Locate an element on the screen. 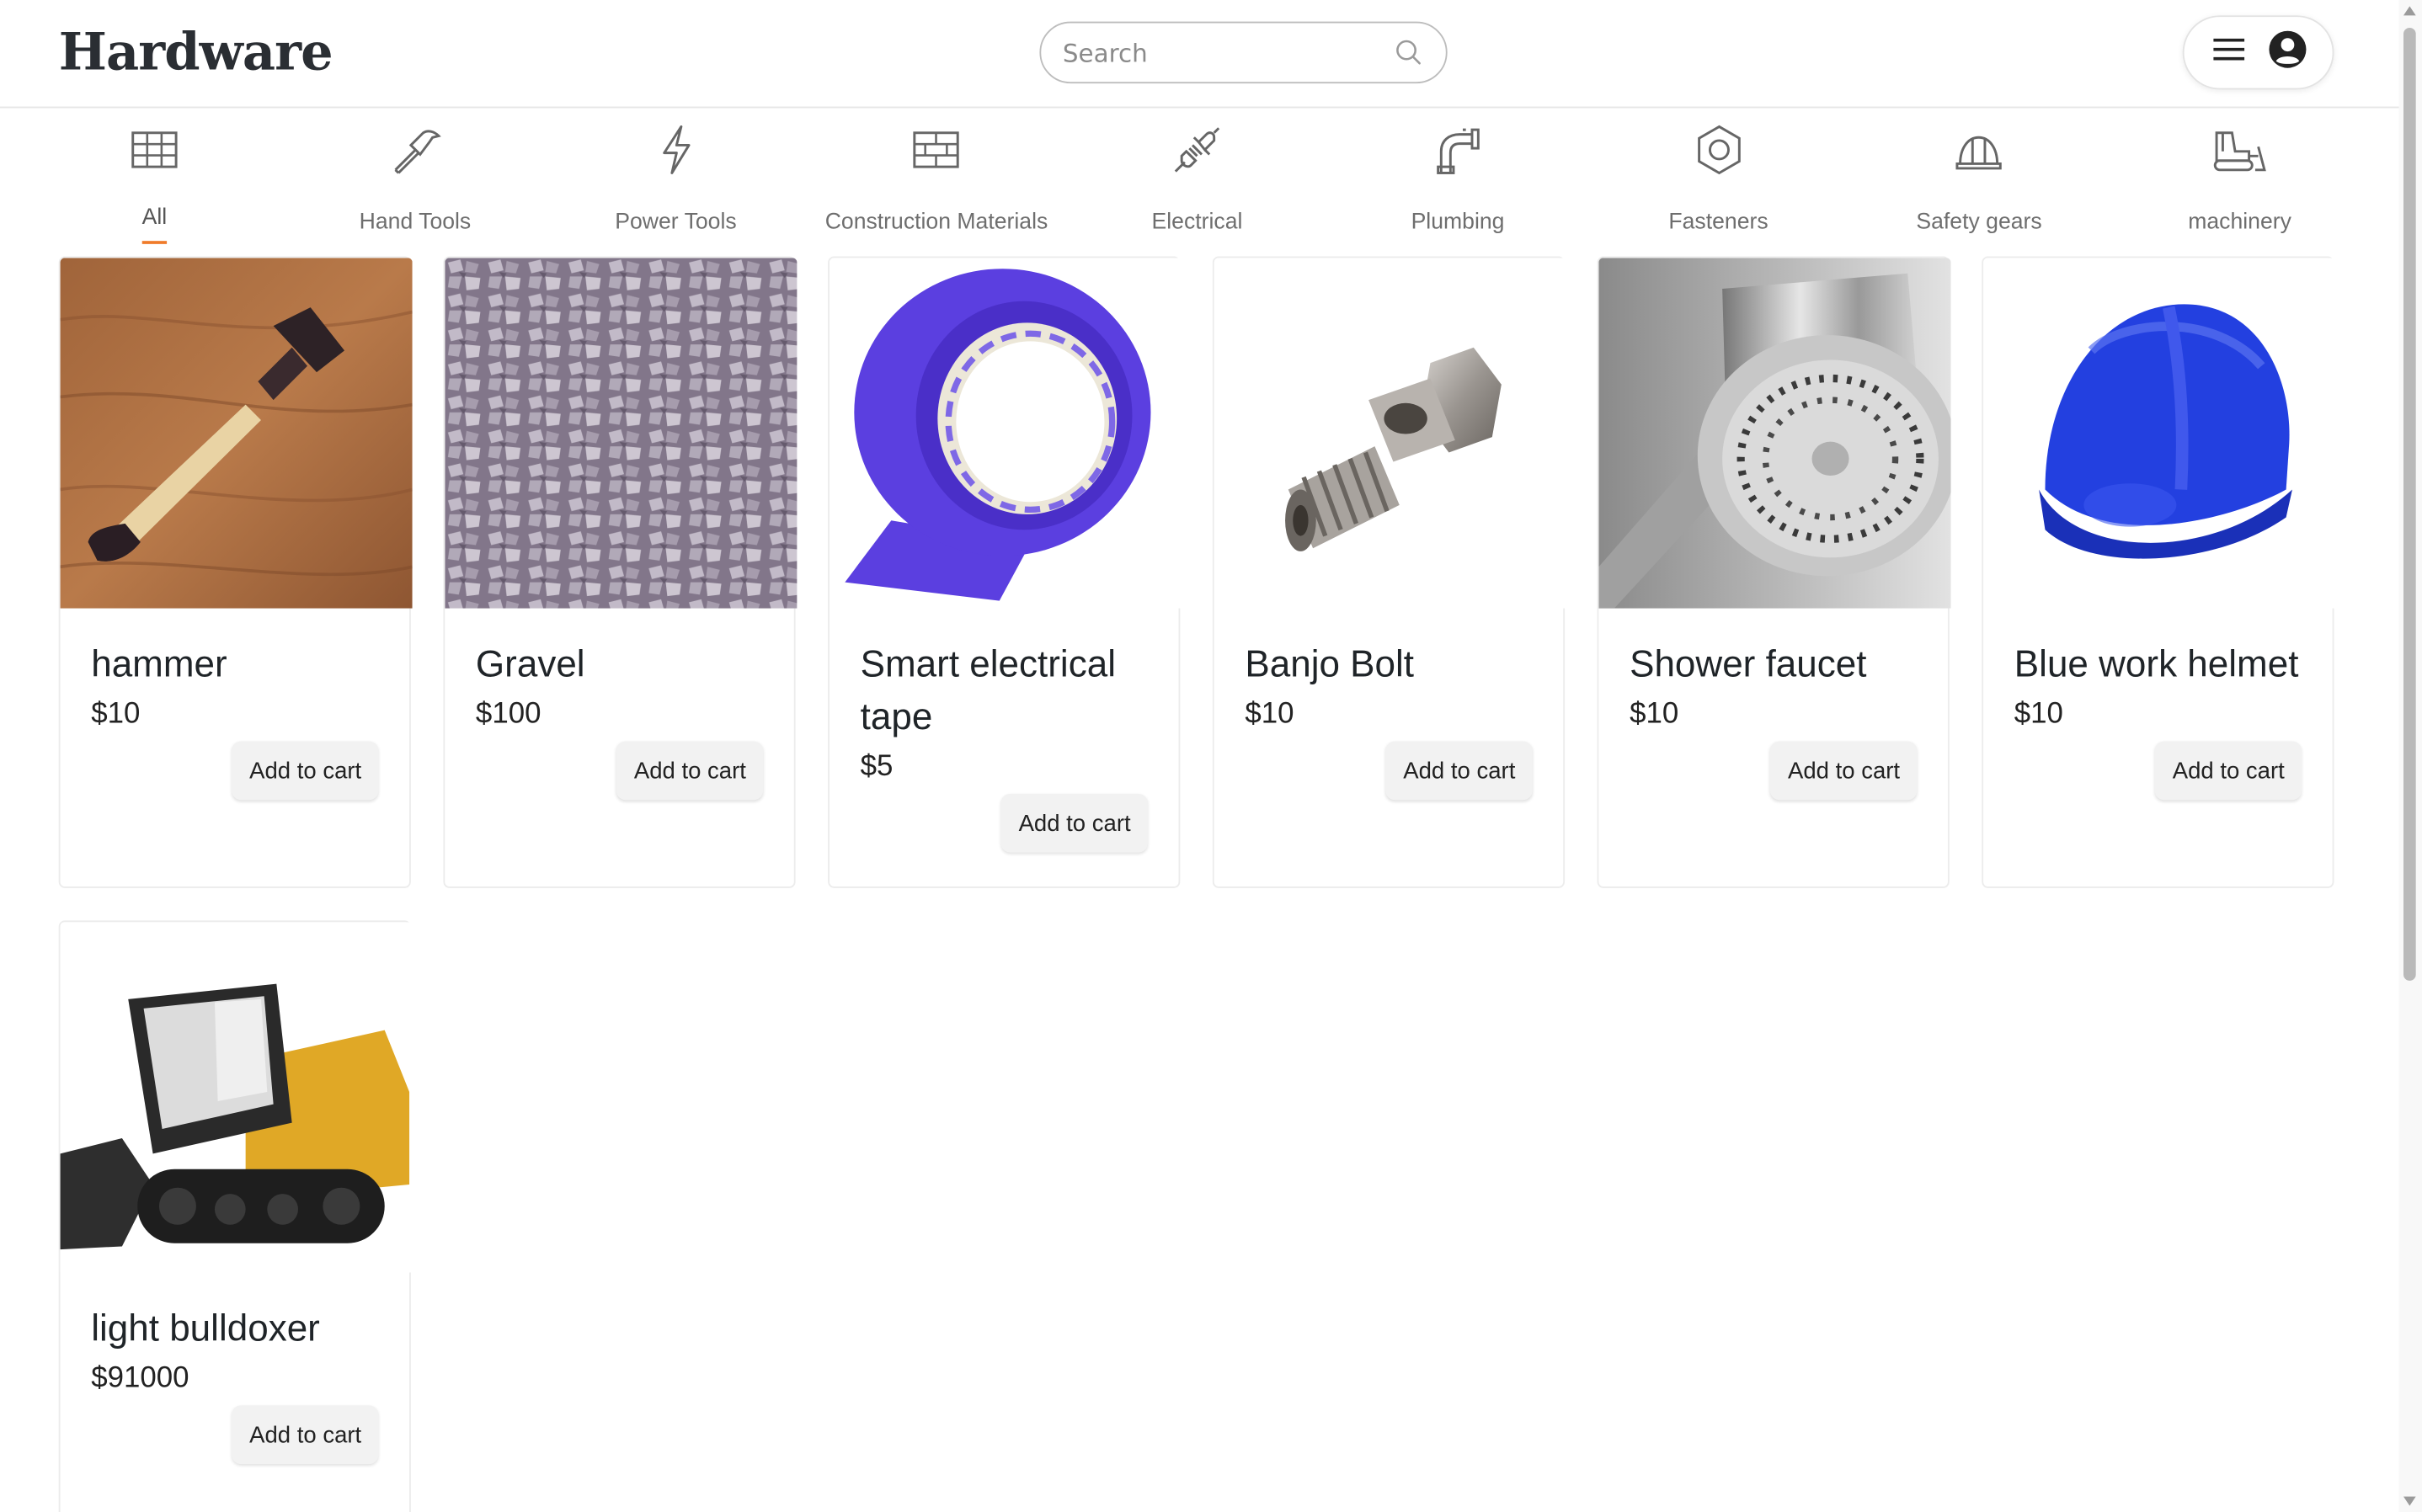 The width and height of the screenshot is (2422, 1512). product-card: light bulldoxer $91000 Add to cart is located at coordinates (236, 1216).